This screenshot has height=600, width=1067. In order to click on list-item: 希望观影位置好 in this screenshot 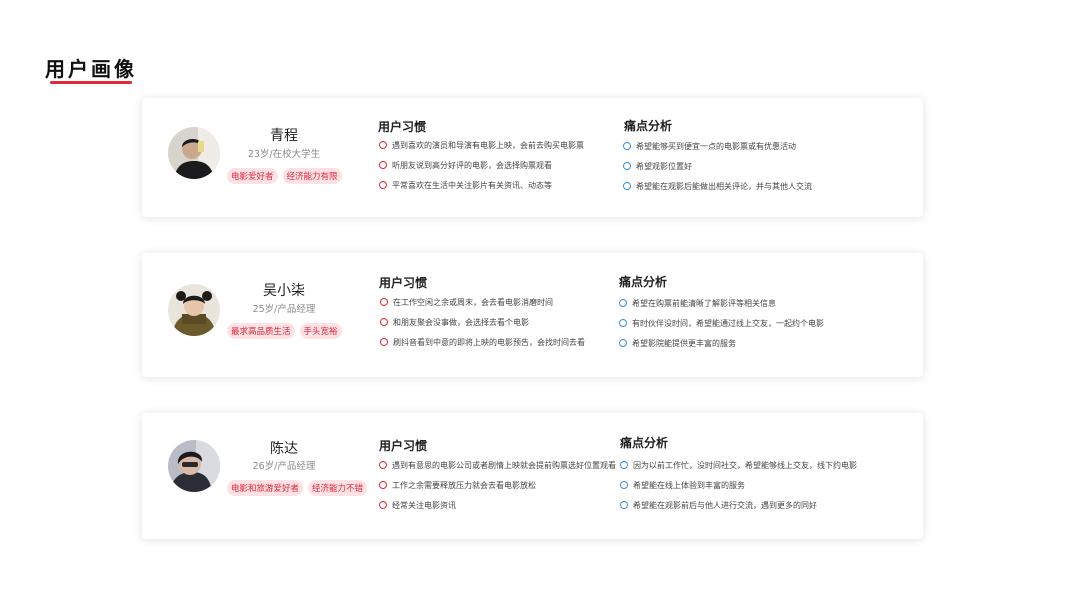, I will do `click(717, 166)`.